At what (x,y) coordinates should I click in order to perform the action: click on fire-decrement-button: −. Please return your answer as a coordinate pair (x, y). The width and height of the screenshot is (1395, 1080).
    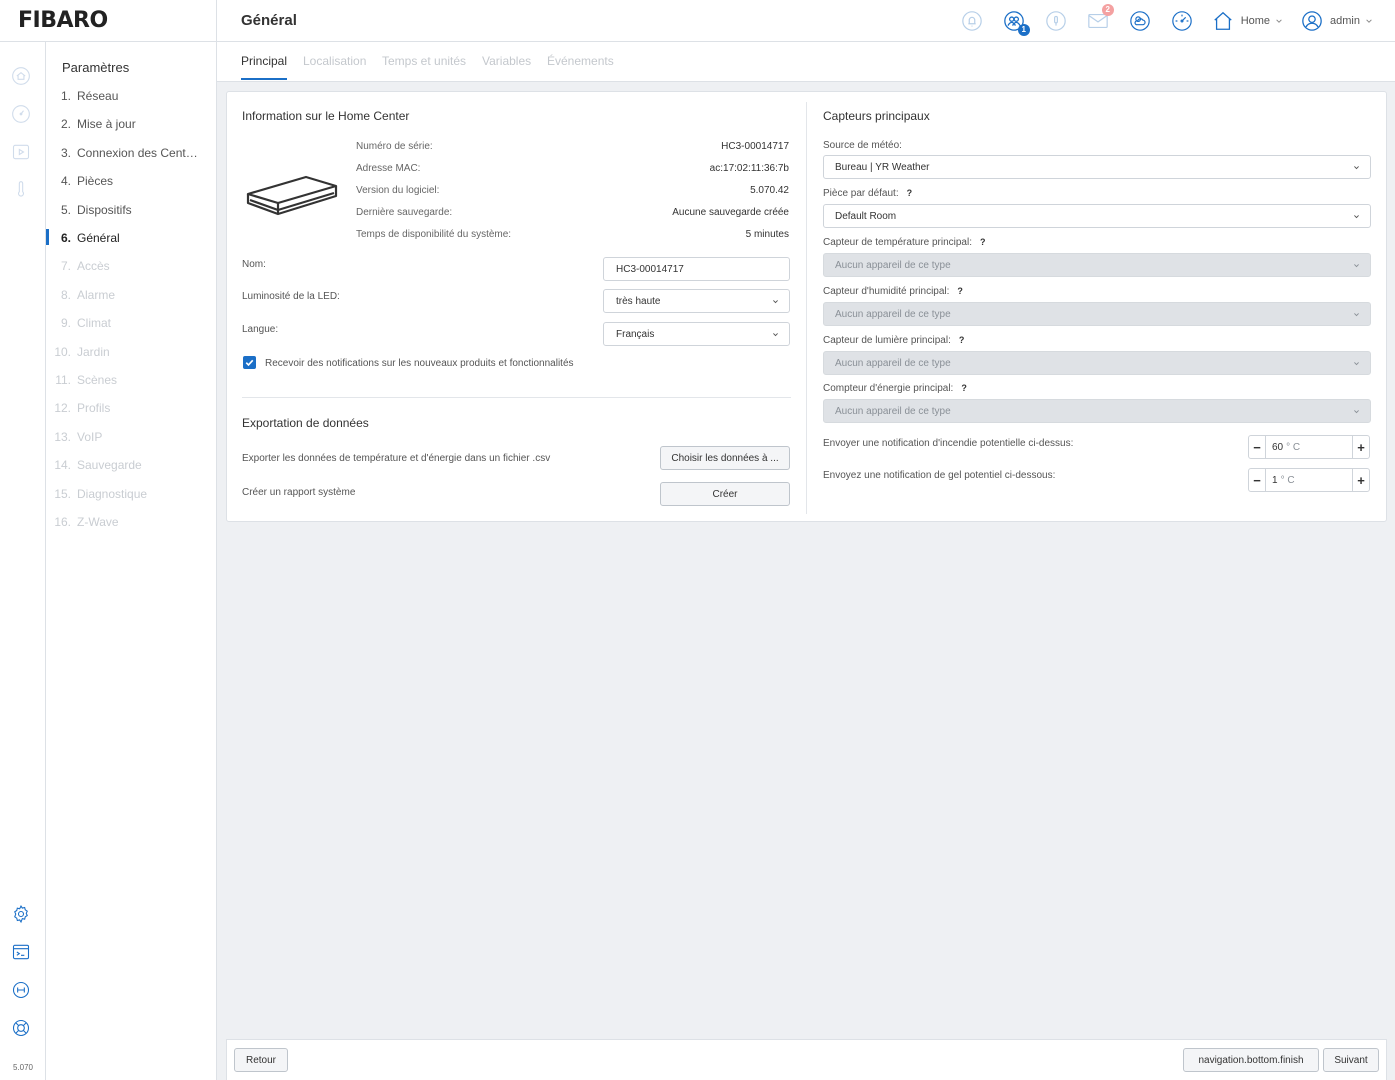
    Looking at the image, I should click on (1257, 447).